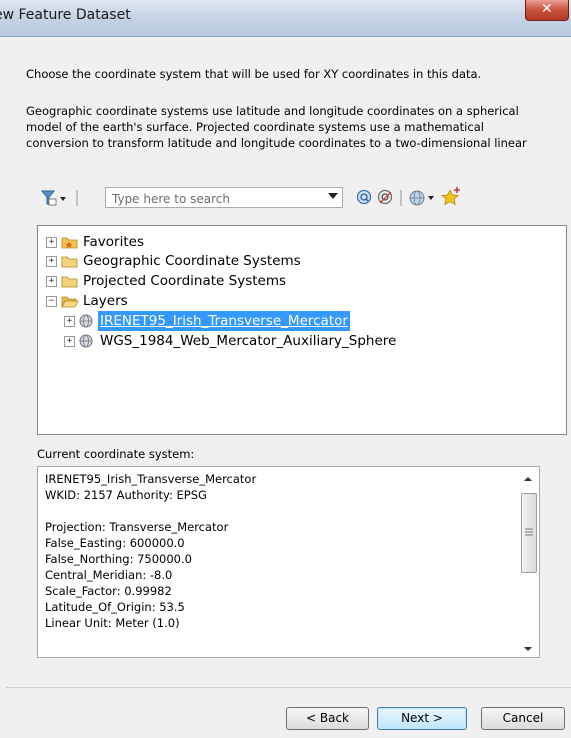 This screenshot has height=738, width=571. I want to click on toolbar-separator, so click(401, 198).